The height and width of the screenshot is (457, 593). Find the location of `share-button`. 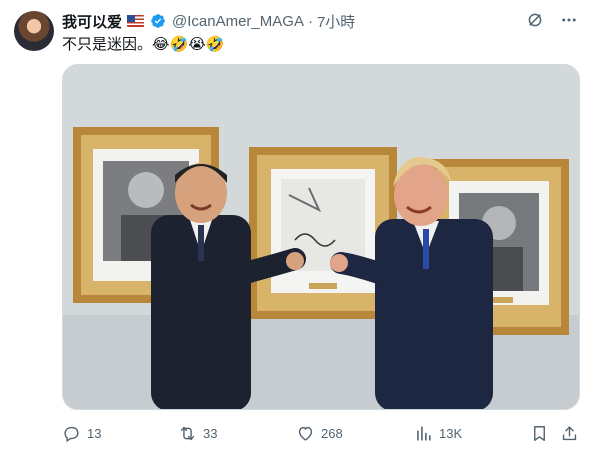

share-button is located at coordinates (569, 433).